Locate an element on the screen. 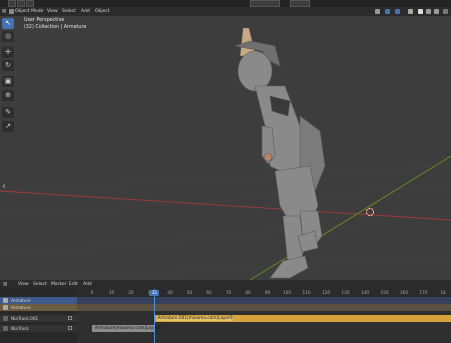 This screenshot has height=343, width=451. move-tool-icon: ✛ is located at coordinates (8, 52).